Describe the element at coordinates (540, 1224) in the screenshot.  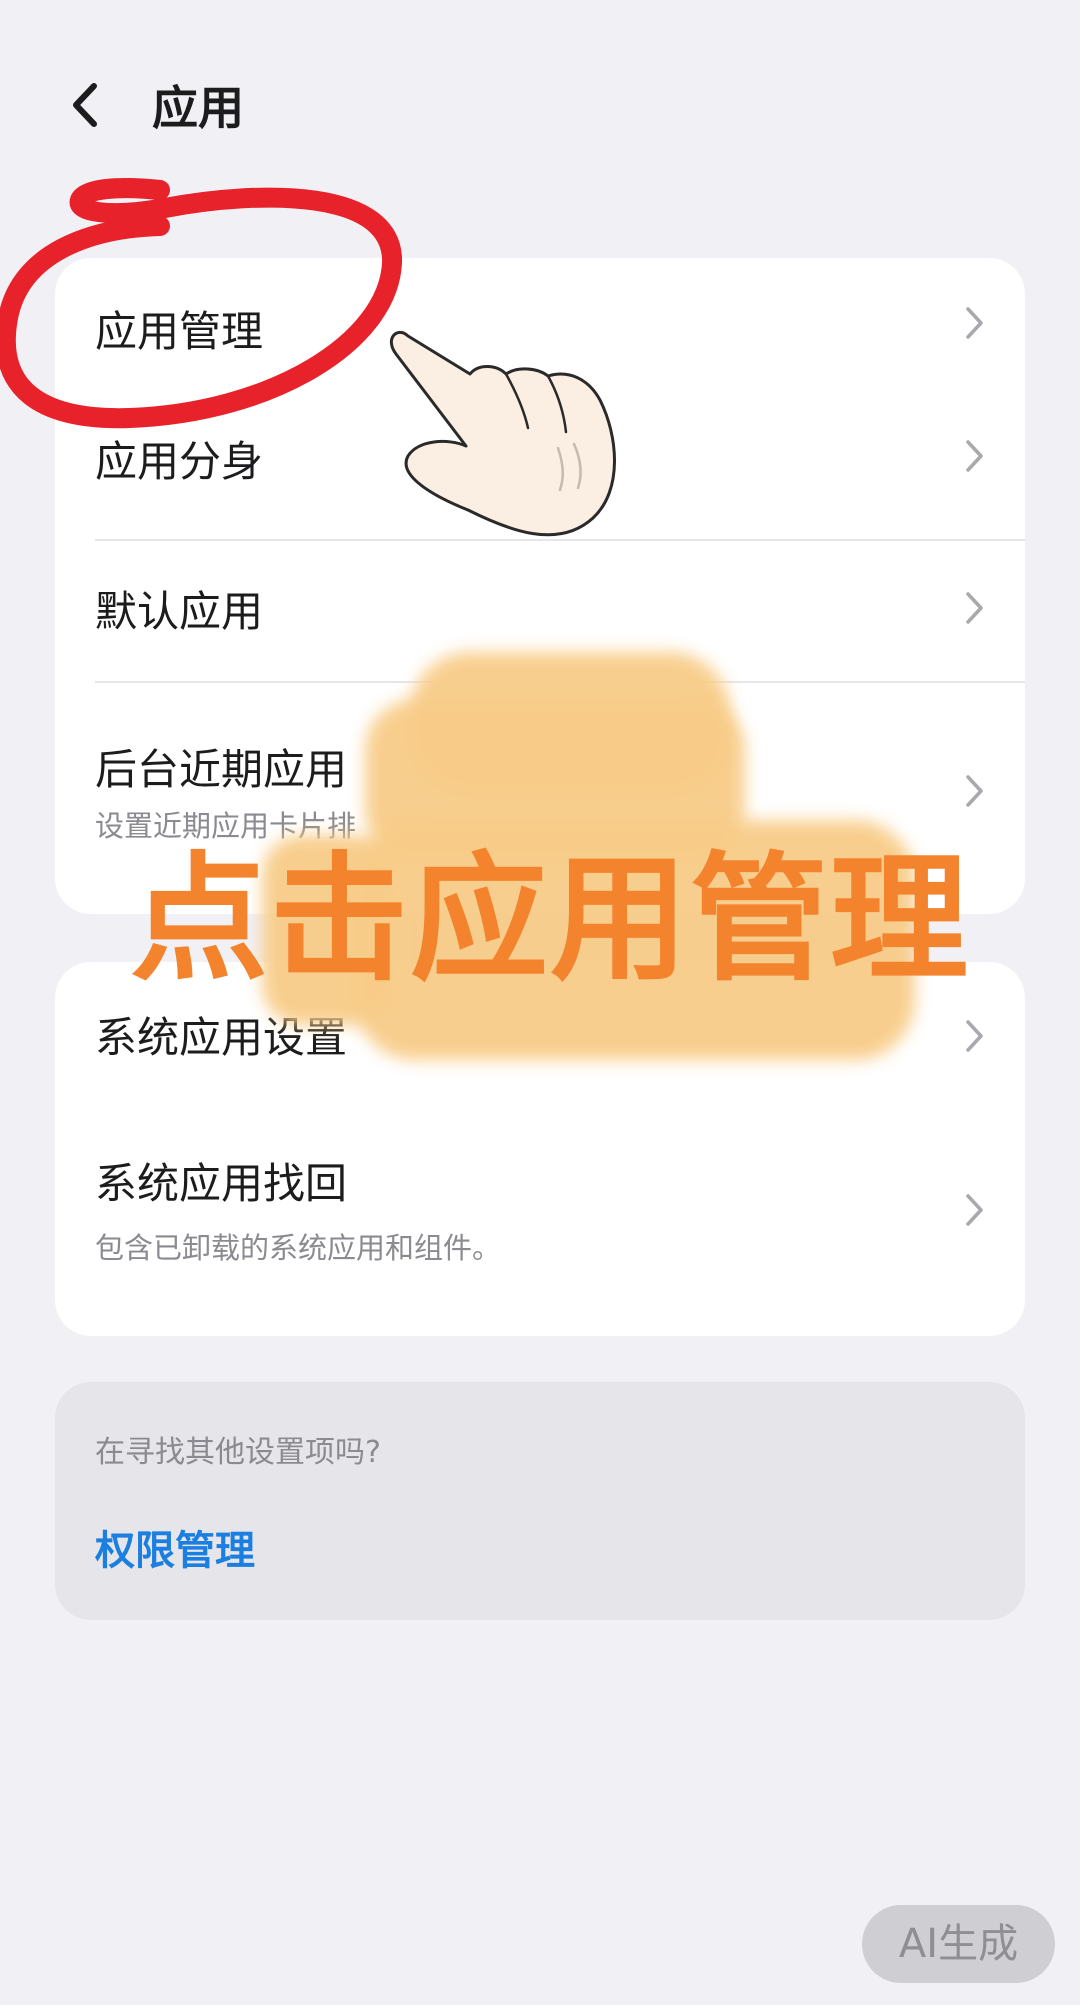
I see `row-system-app-recovery: 系统应用找回 包含已卸载的系统应用和组件。` at that location.